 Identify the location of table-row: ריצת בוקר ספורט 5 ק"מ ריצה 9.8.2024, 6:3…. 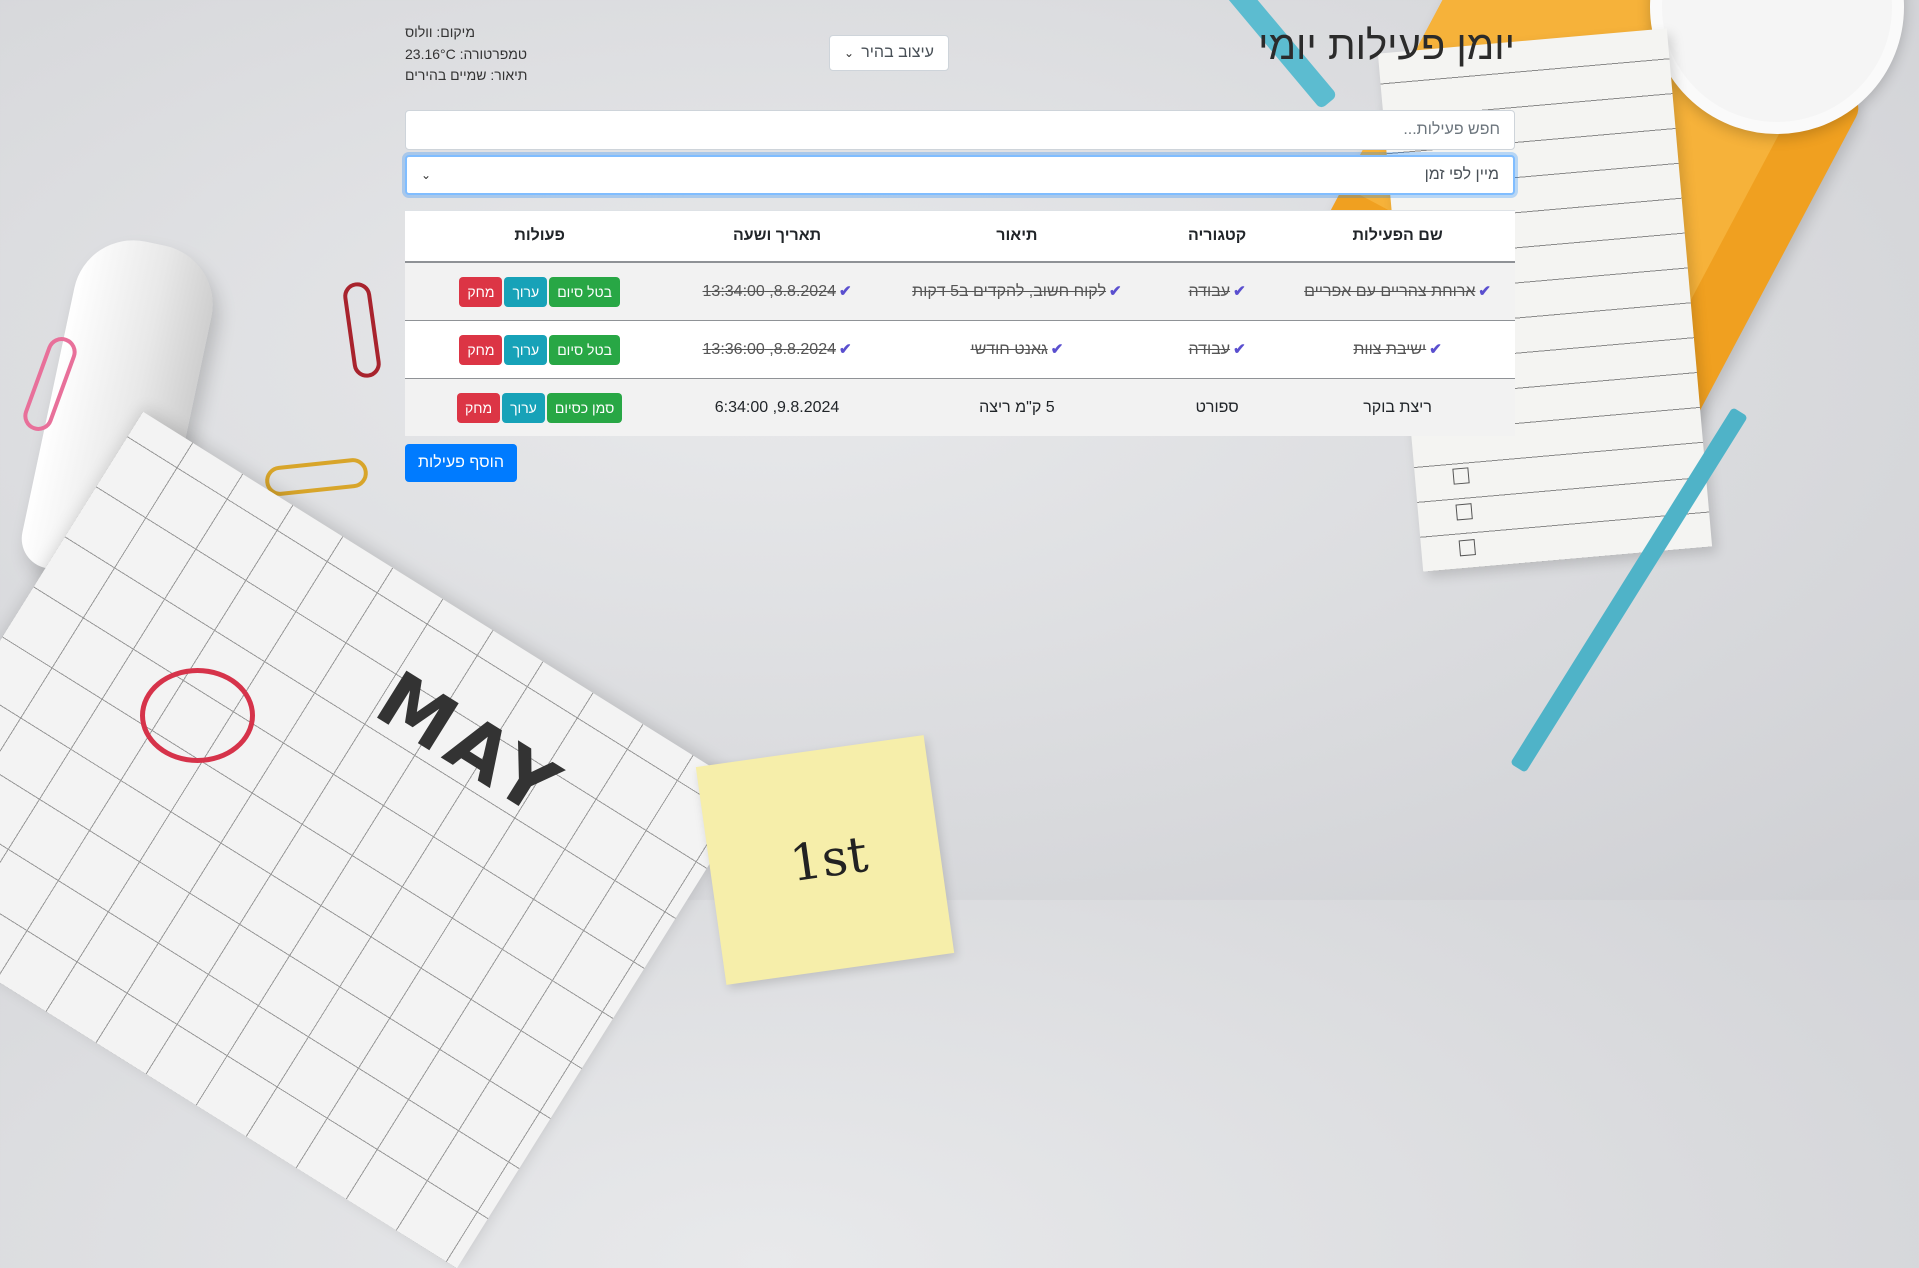
(960, 407).